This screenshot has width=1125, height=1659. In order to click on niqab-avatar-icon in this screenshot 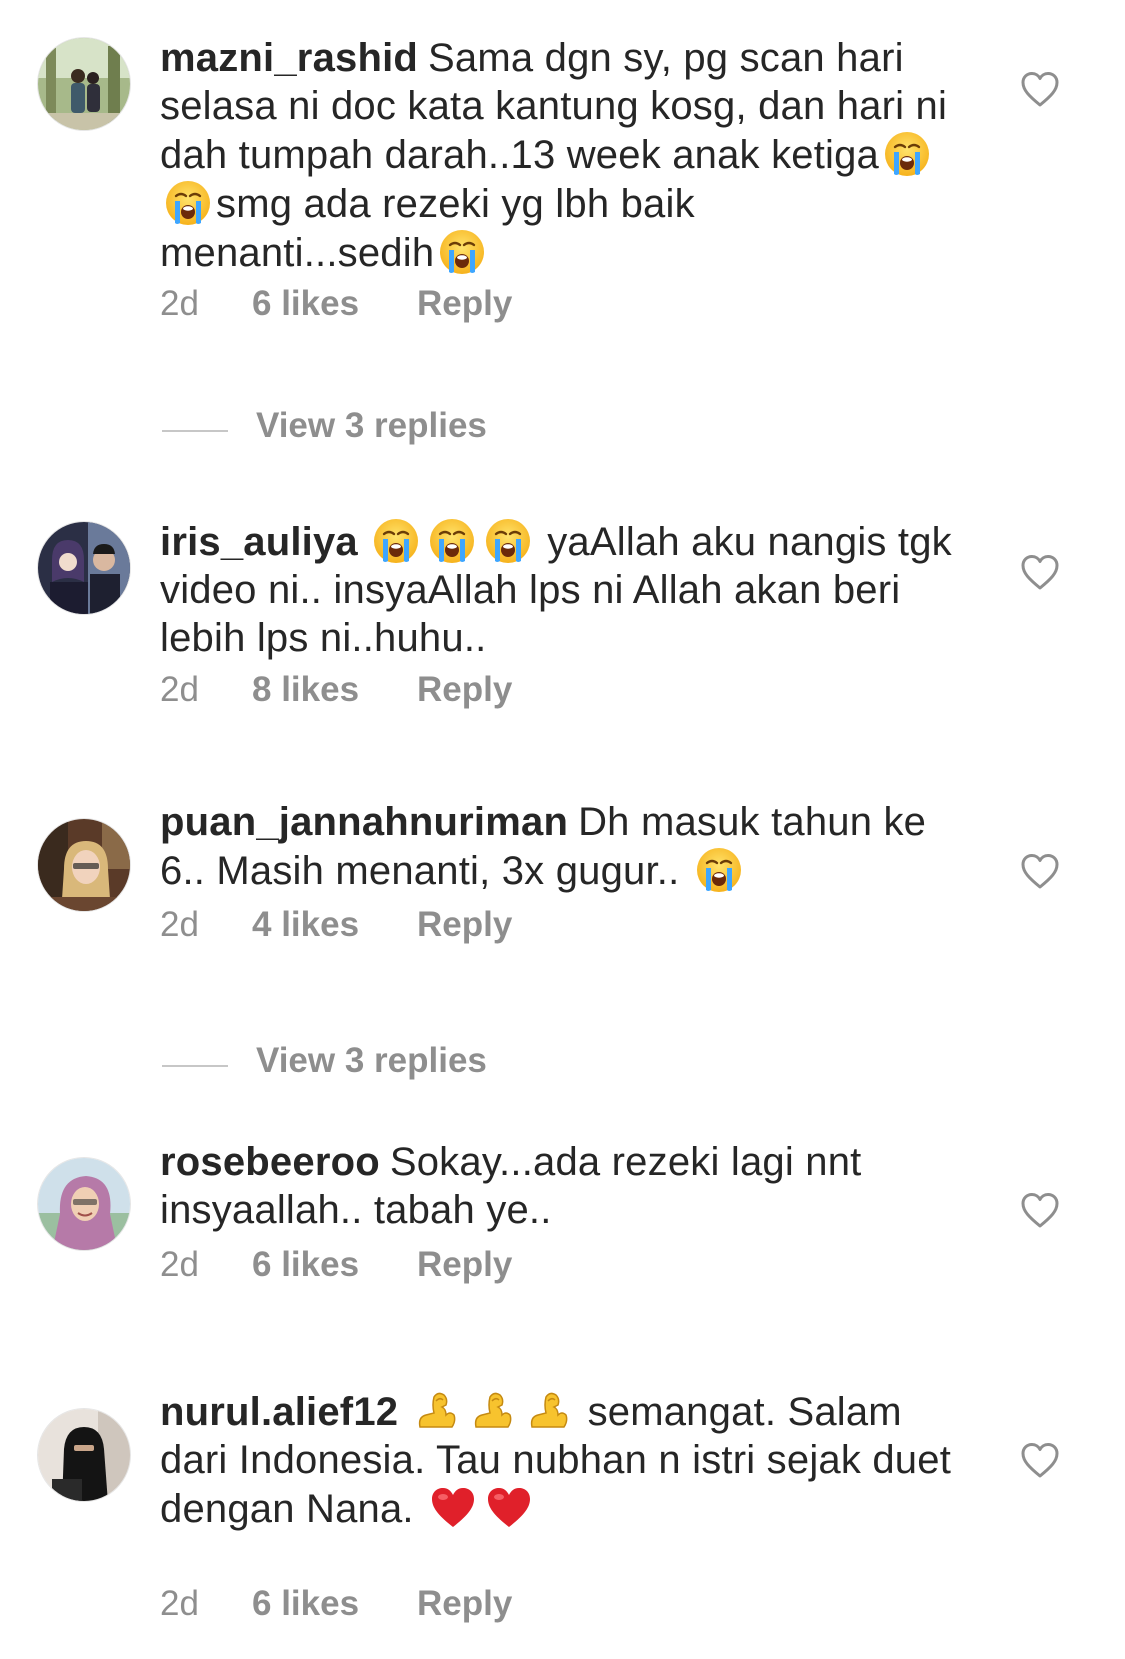, I will do `click(84, 1455)`.